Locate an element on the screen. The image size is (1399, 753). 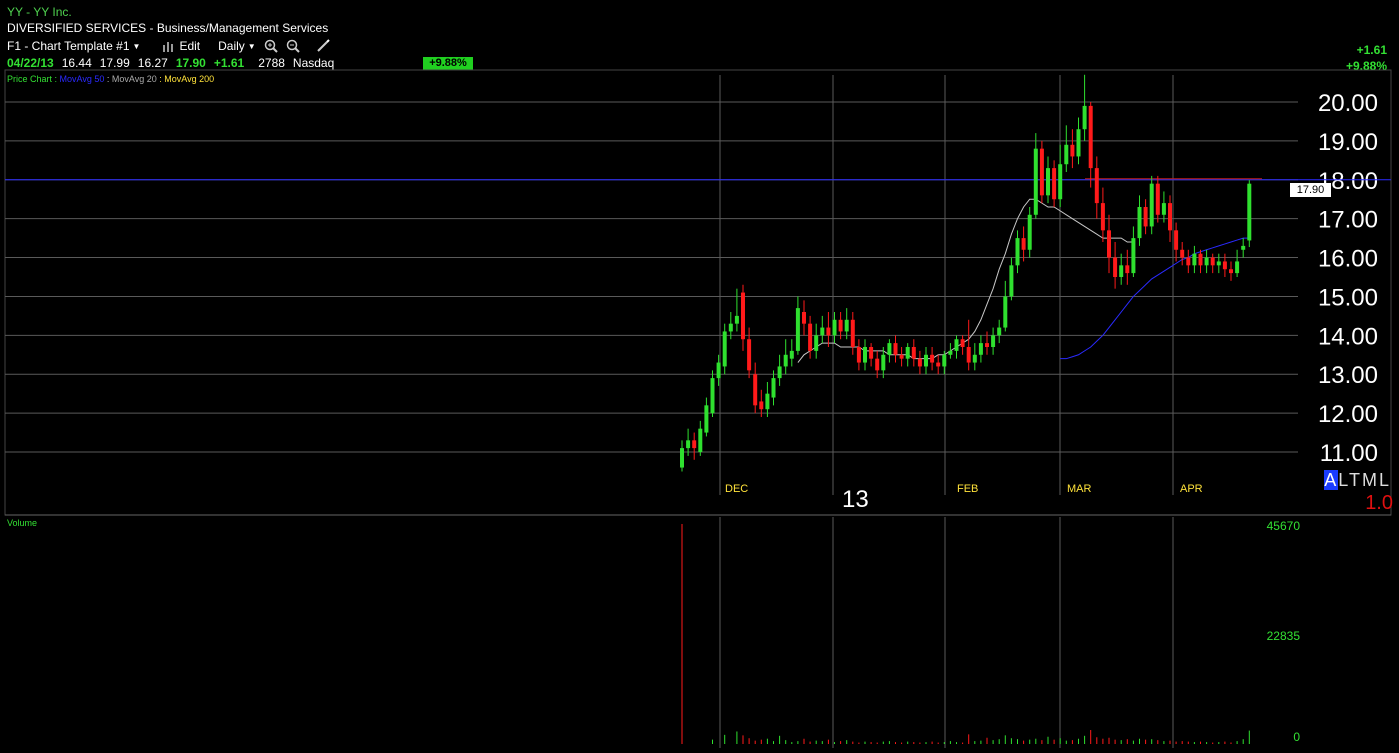
mode-l-button: L is located at coordinates (1343, 480).